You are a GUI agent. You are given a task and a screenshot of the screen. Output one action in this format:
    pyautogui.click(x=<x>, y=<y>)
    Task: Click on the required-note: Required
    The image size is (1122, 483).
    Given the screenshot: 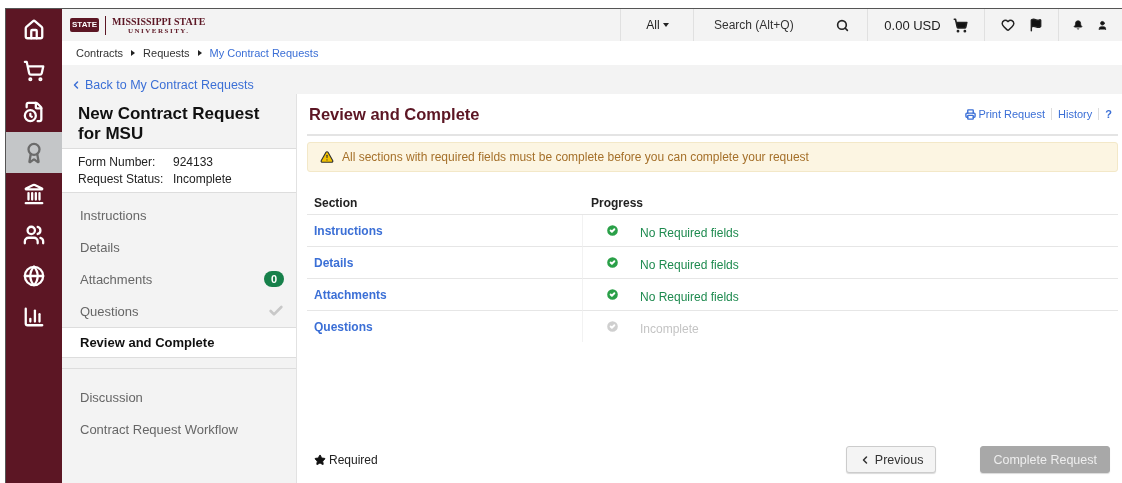 What is the action you would take?
    pyautogui.click(x=580, y=459)
    